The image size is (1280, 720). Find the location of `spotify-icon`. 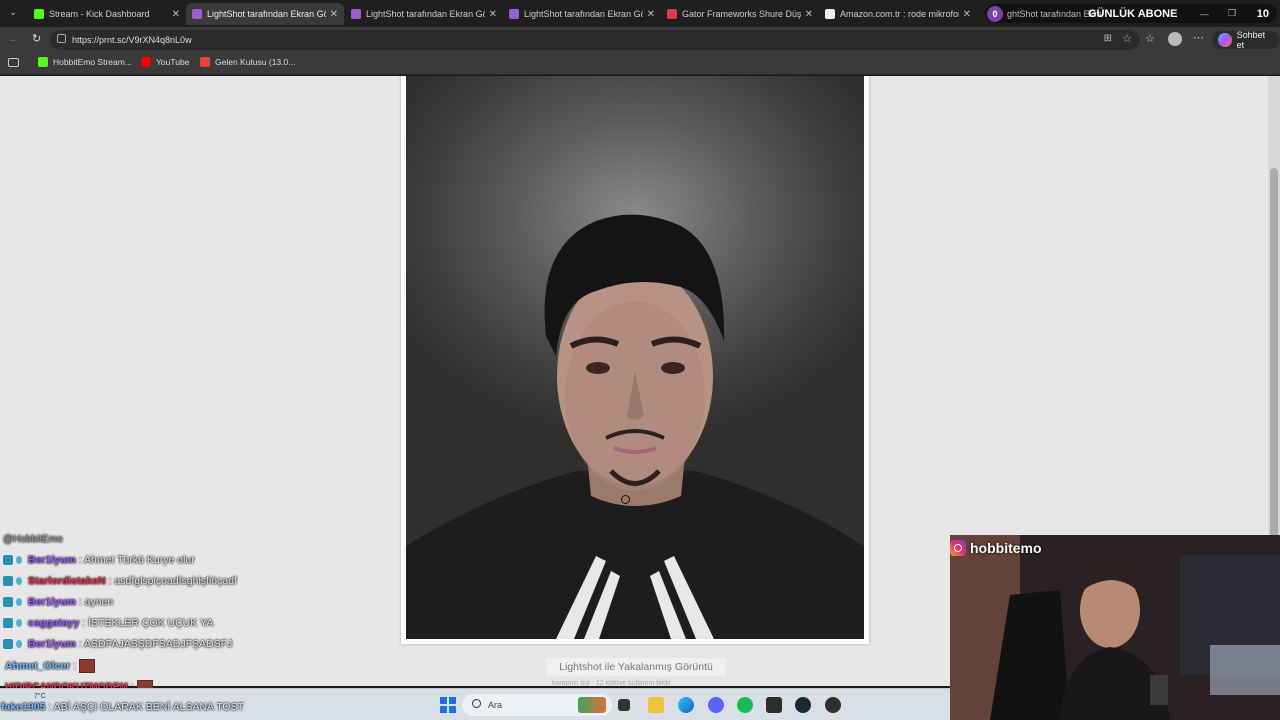

spotify-icon is located at coordinates (745, 705).